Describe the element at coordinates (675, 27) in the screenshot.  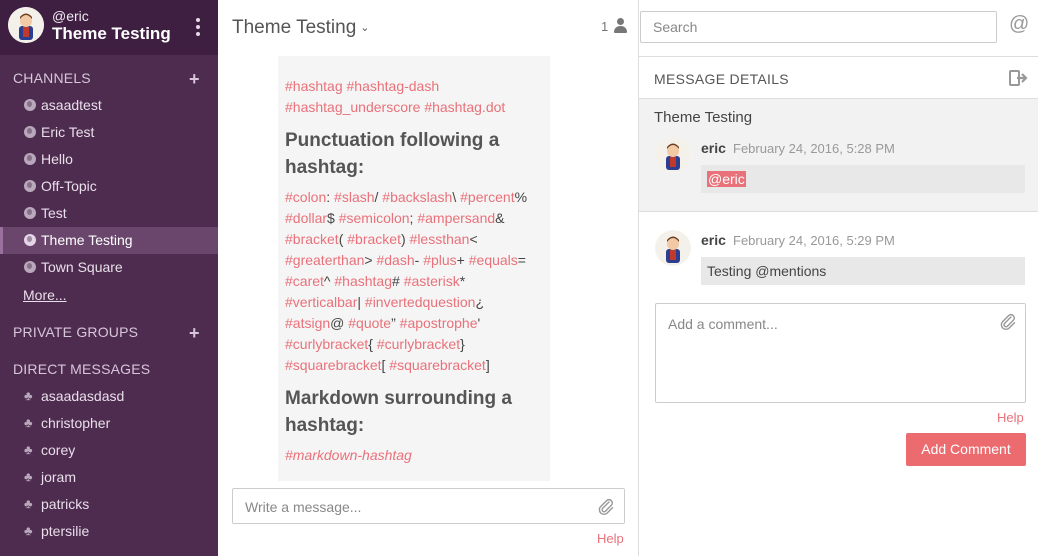
I see `search-placeholder: Search` at that location.